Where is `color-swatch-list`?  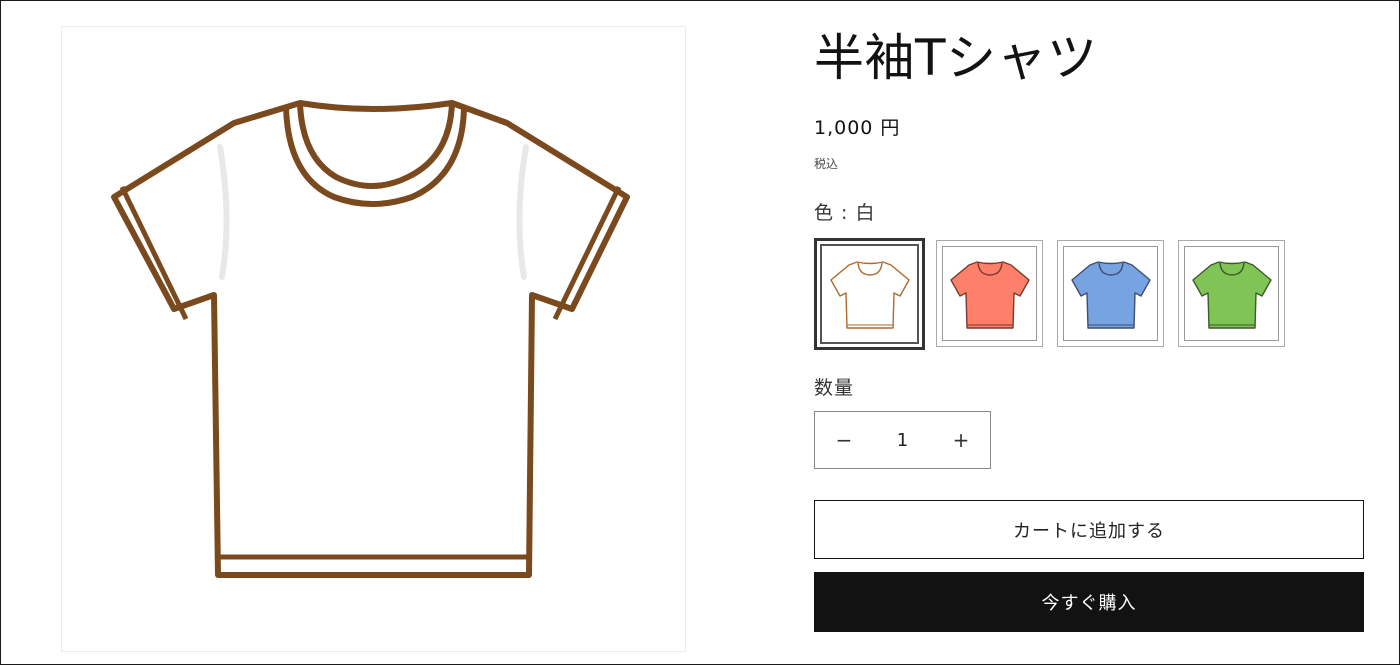
color-swatch-list is located at coordinates (1054, 294).